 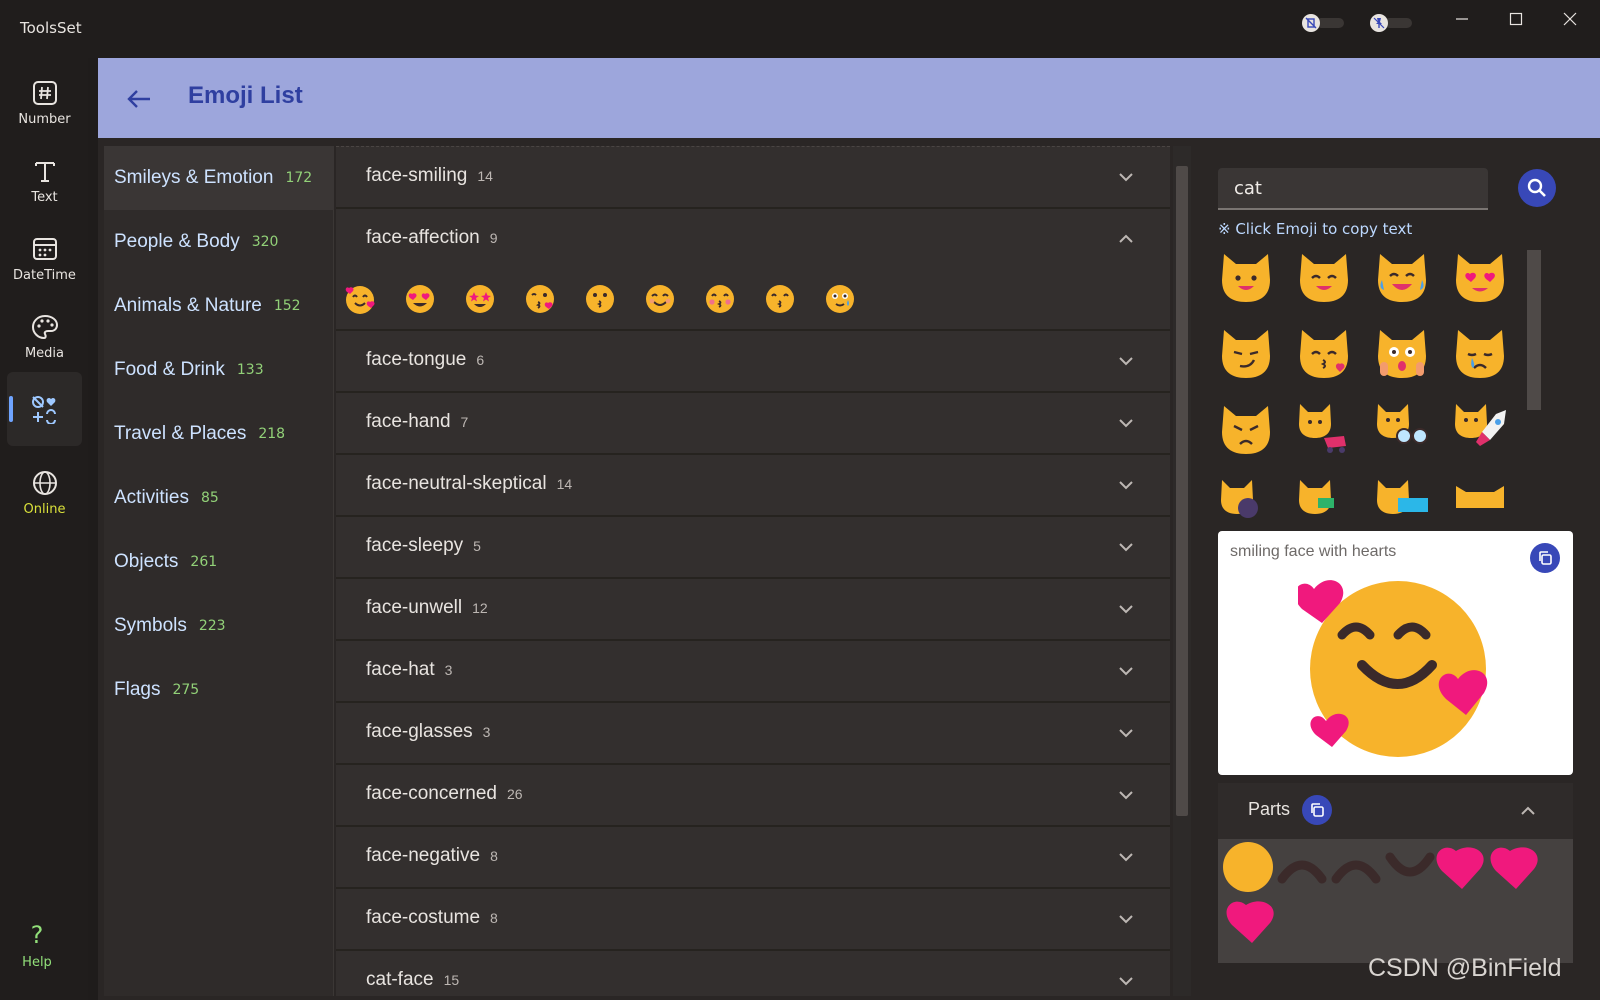 I want to click on category-name: Travel & Places, so click(x=180, y=433).